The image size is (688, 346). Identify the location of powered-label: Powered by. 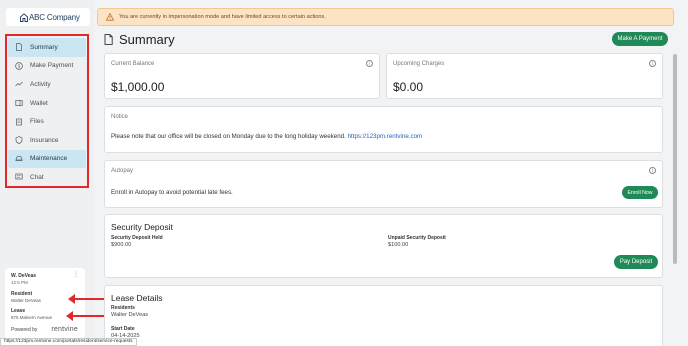
(24, 329).